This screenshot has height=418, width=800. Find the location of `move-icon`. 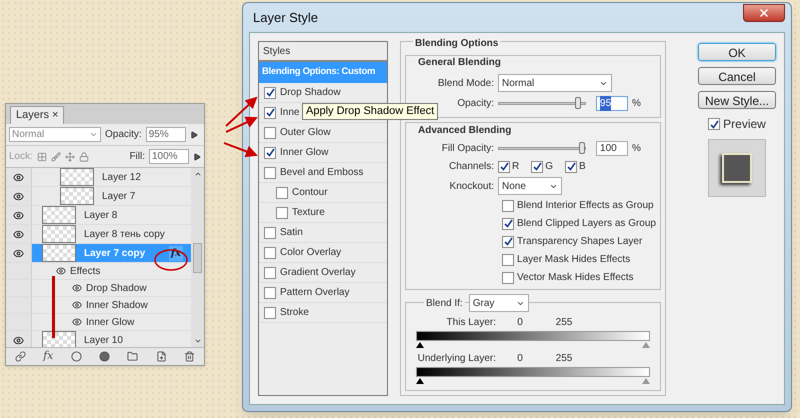

move-icon is located at coordinates (69, 157).